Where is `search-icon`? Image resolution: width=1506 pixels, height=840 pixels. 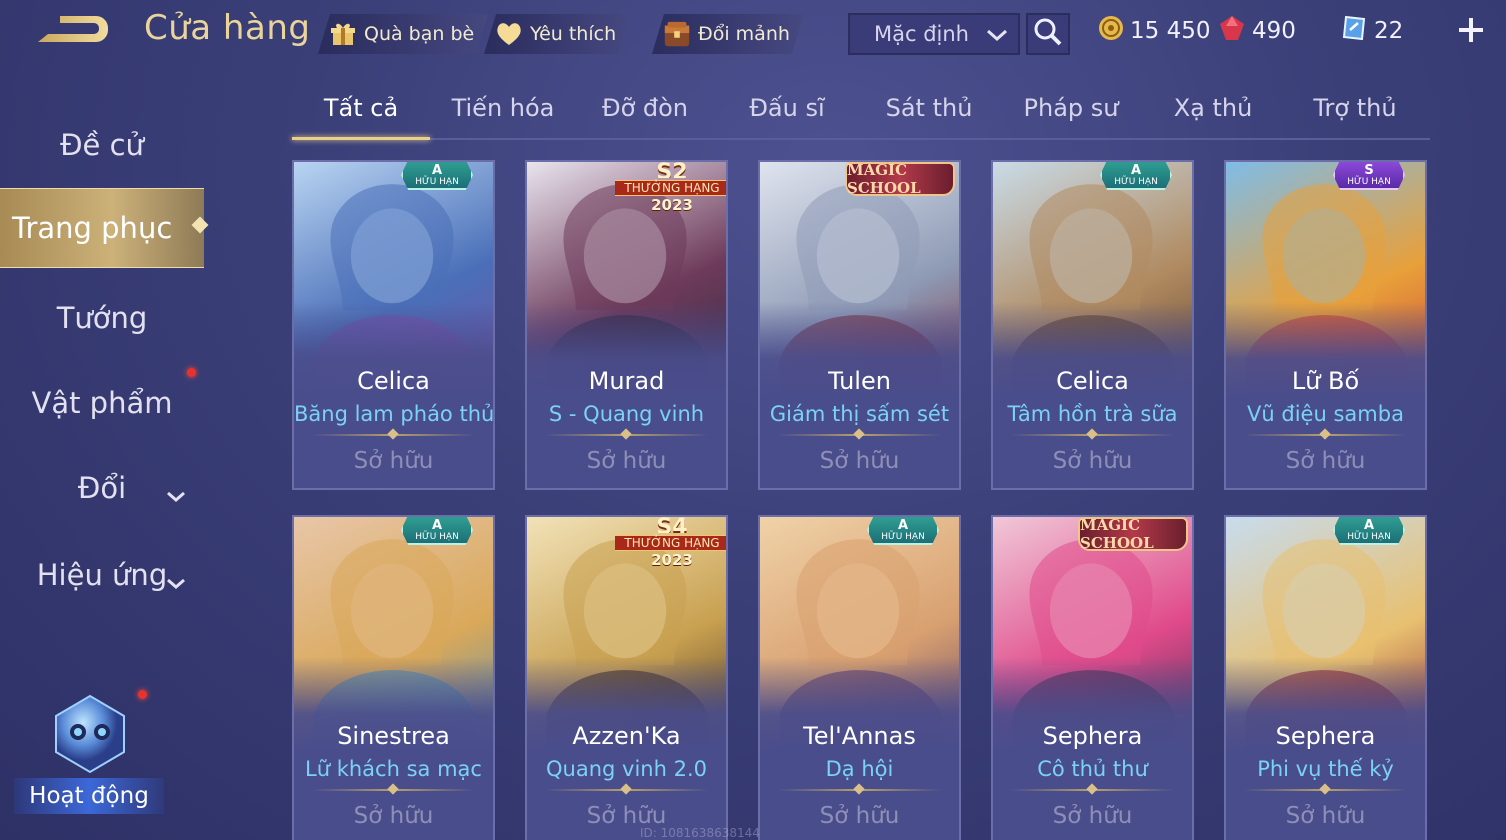
search-icon is located at coordinates (1048, 34).